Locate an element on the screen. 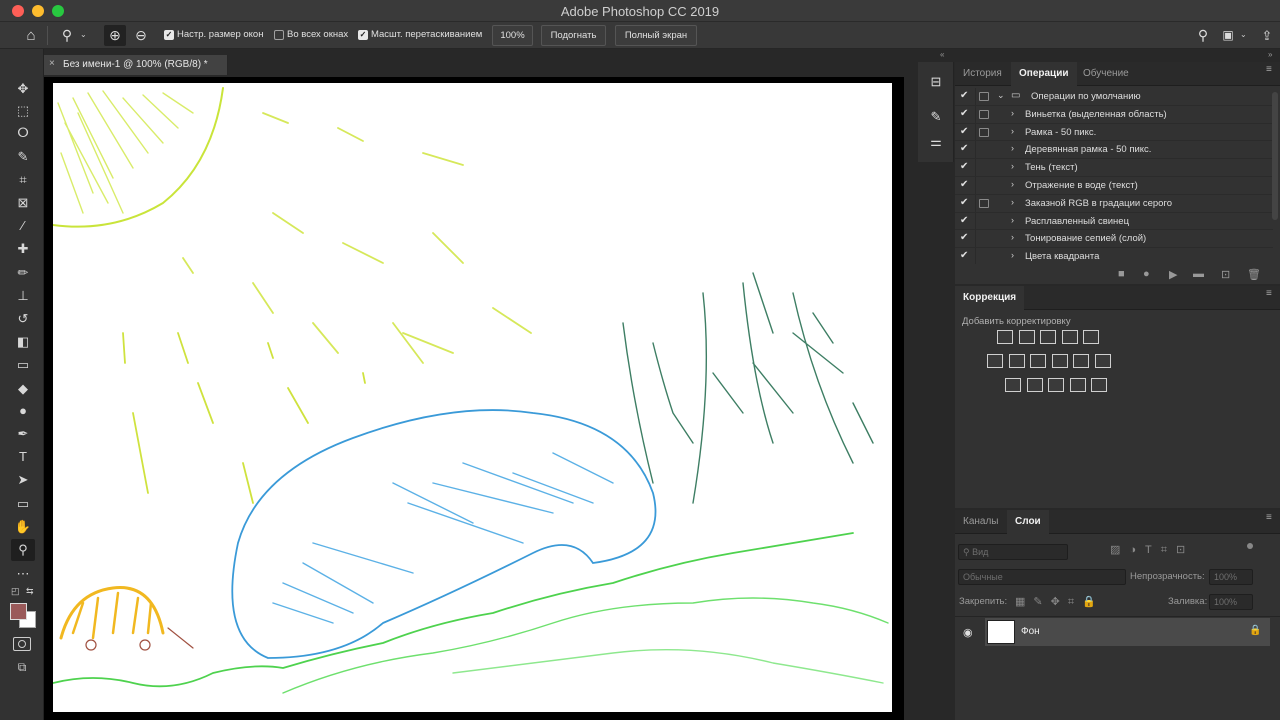 The image size is (1280, 720). eyedropper-tool: ⁄ is located at coordinates (23, 226).